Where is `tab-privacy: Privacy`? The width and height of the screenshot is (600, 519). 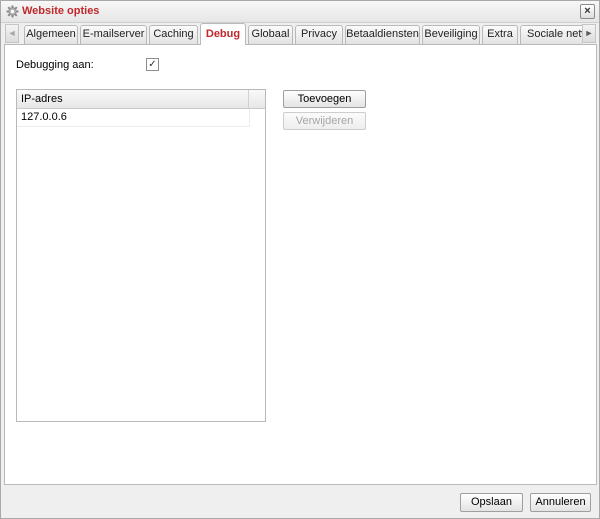
tab-privacy: Privacy is located at coordinates (319, 34).